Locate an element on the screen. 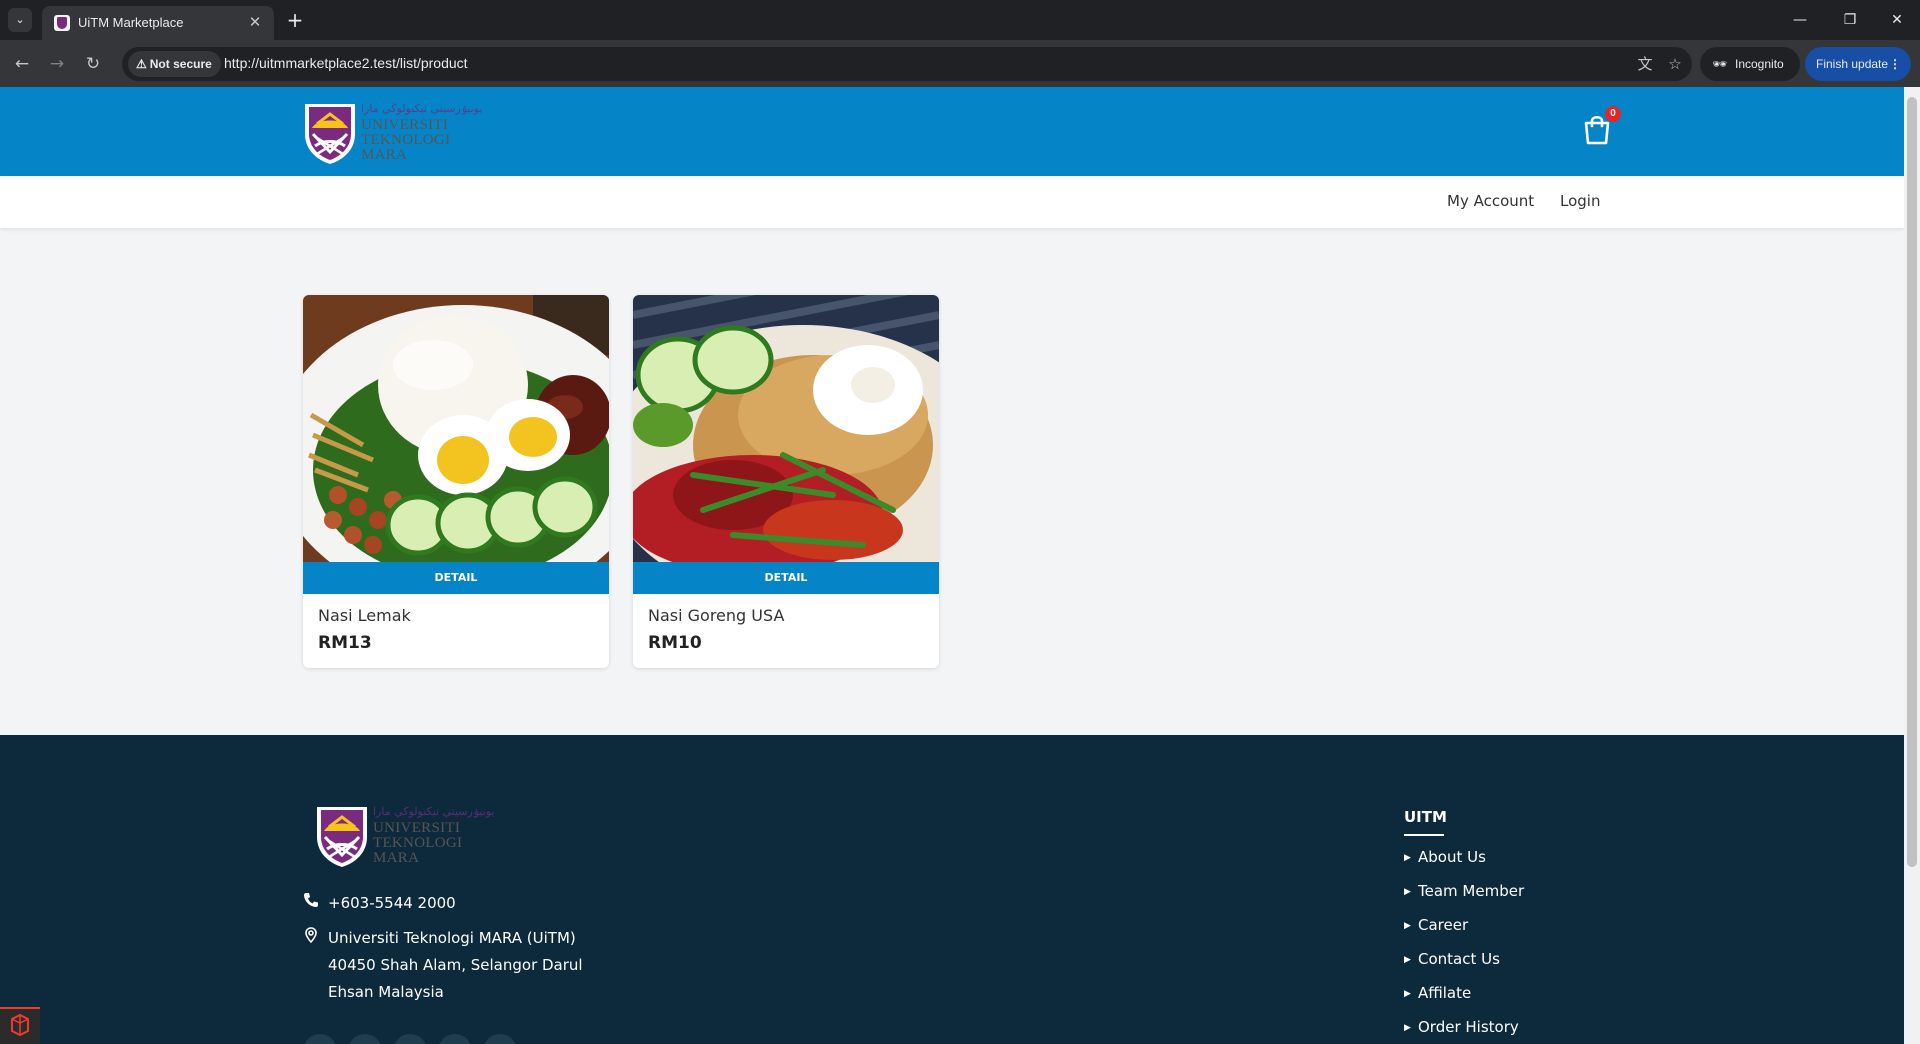 The height and width of the screenshot is (1044, 1920). incognito-indicator: 🕶 Incognito is located at coordinates (1750, 64).